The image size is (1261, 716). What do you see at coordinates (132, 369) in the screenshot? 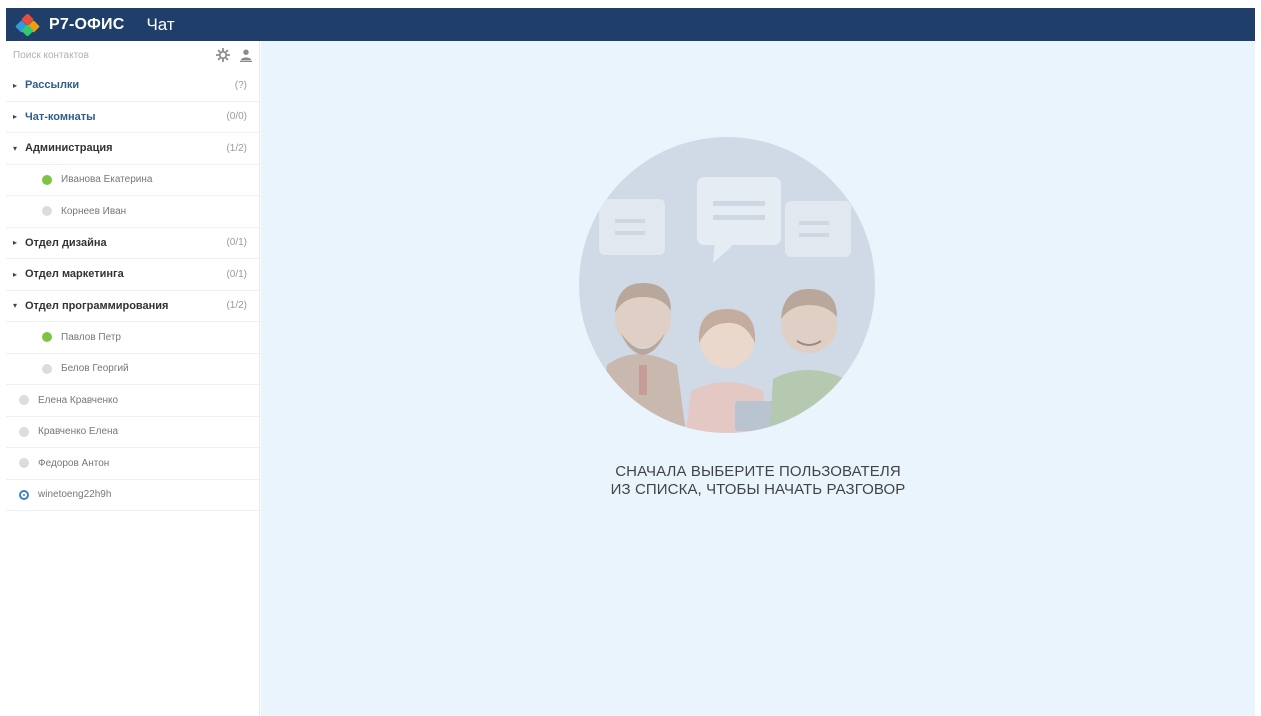
I see `contact-item: Белов Георгий` at bounding box center [132, 369].